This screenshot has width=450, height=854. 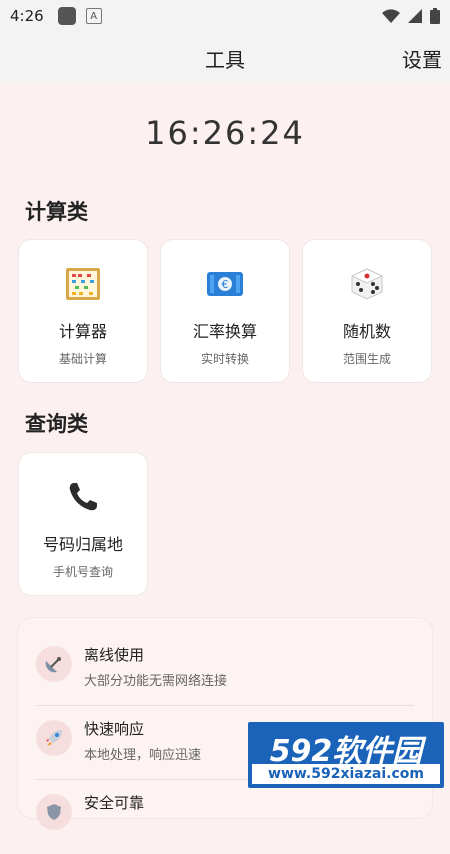 I want to click on feature-item: 离线使用 大部分功能无需网络连接, so click(x=225, y=669).